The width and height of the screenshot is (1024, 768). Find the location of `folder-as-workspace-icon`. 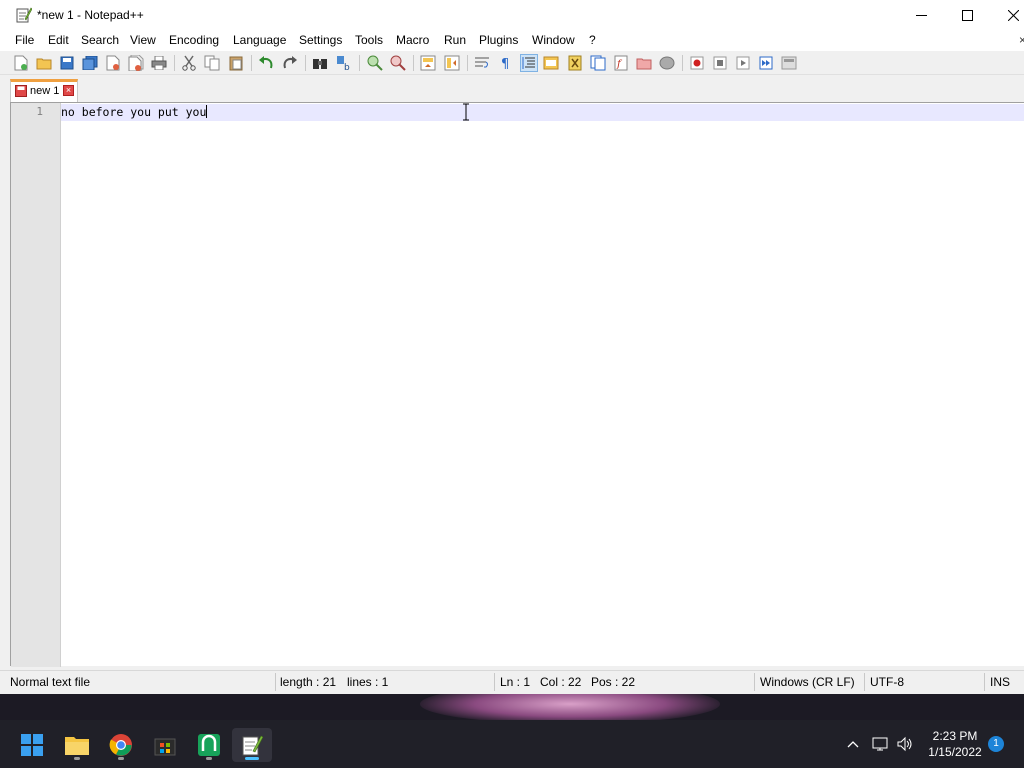

folder-as-workspace-icon is located at coordinates (644, 63).